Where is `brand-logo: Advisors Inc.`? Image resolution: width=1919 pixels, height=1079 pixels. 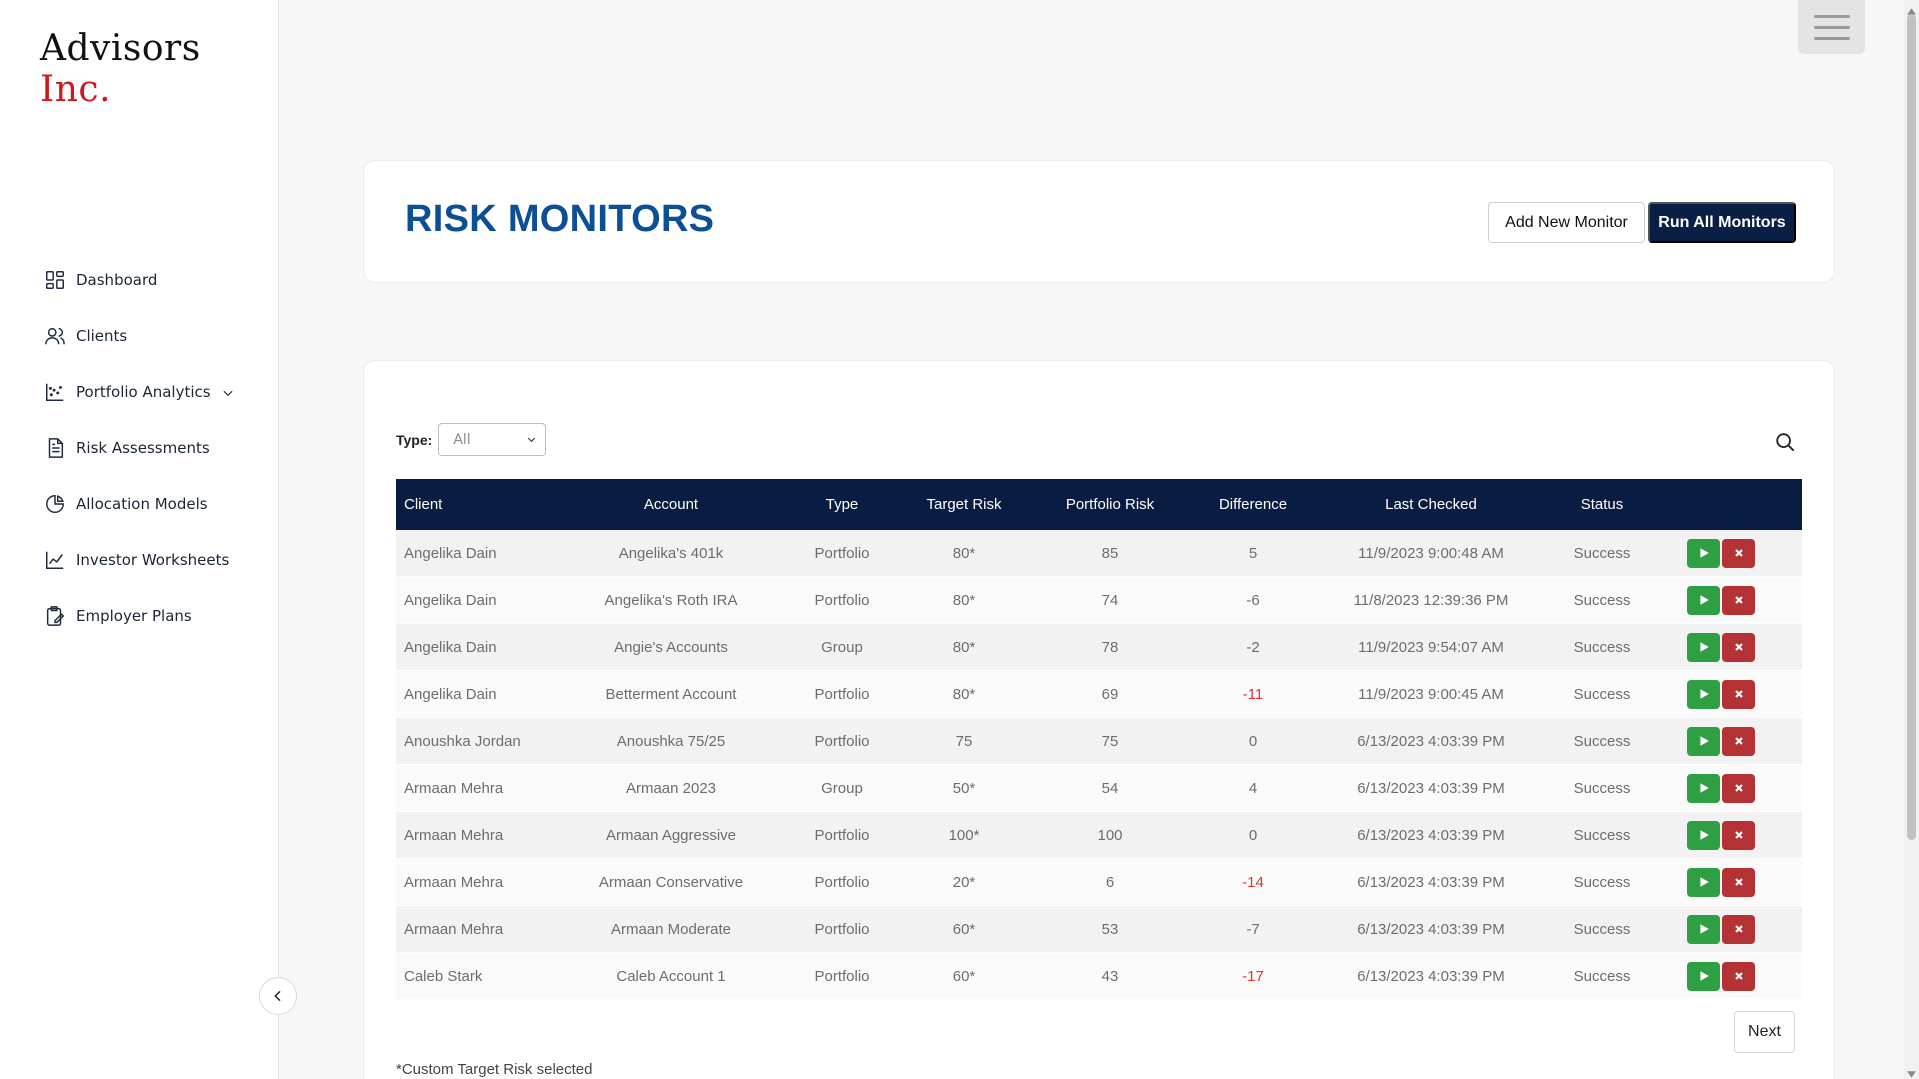
brand-logo: Advisors Inc. is located at coordinates (159, 69).